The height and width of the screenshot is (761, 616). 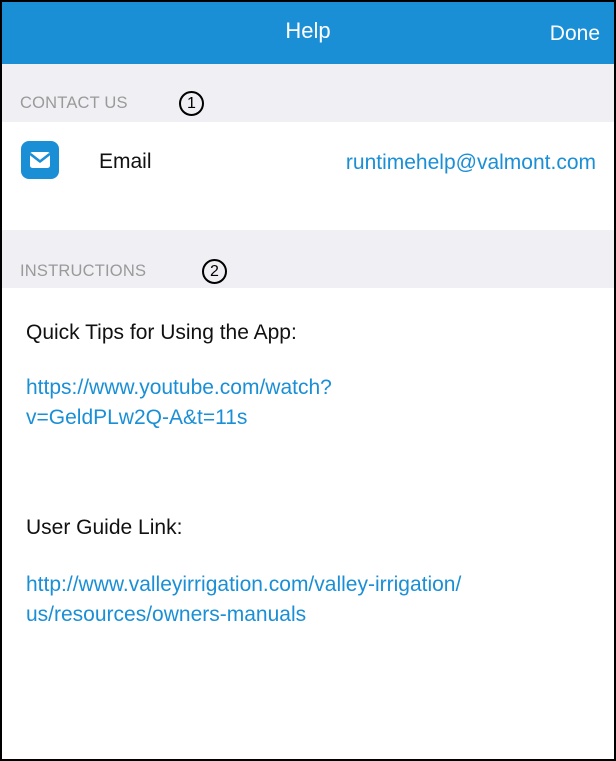 I want to click on callout-badge-2: 2, so click(x=214, y=271).